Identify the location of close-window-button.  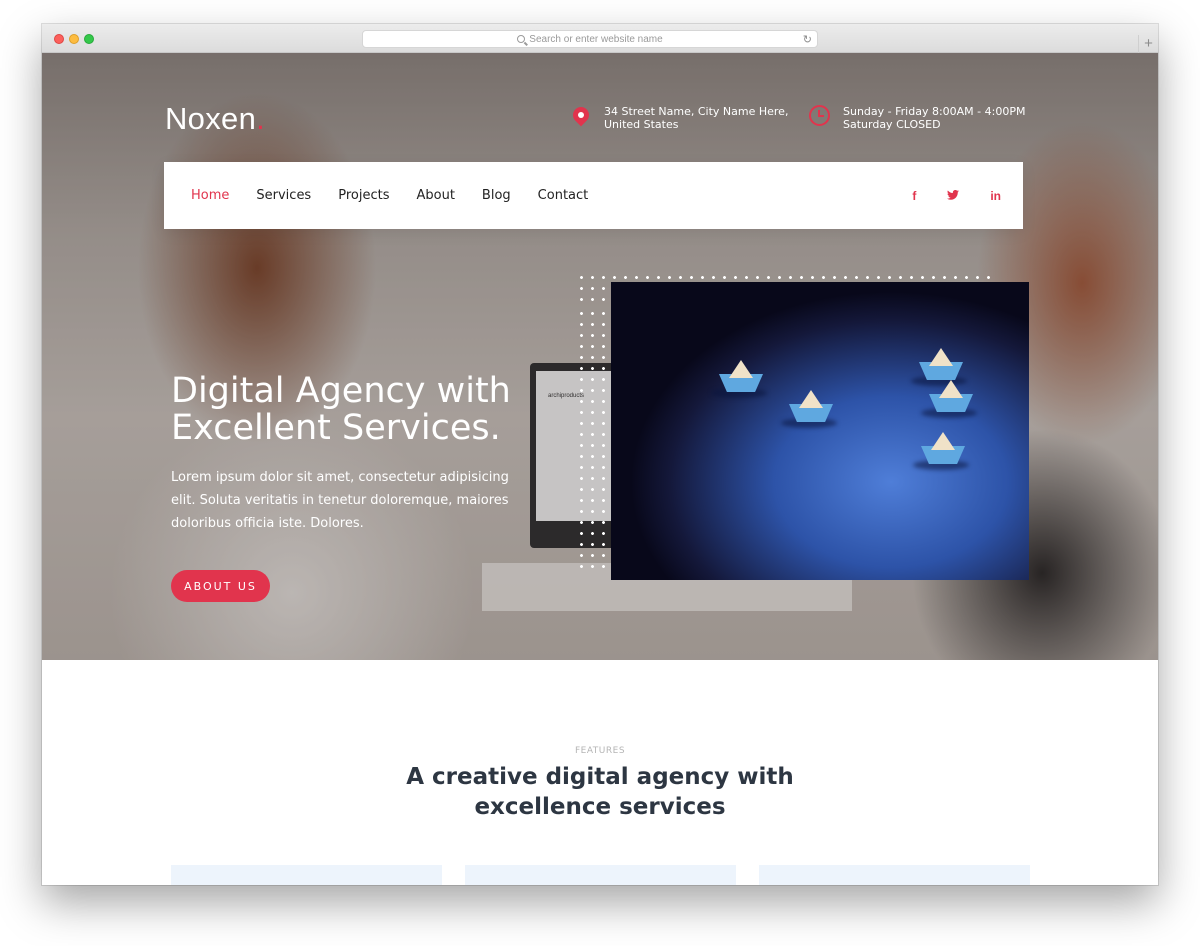
(59, 39).